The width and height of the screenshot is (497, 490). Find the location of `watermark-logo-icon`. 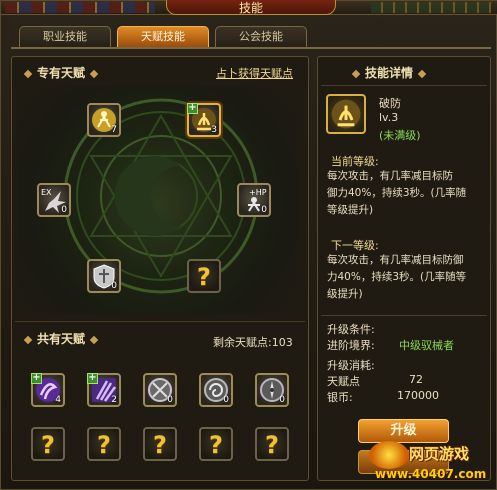

watermark-logo-icon is located at coordinates (389, 455).